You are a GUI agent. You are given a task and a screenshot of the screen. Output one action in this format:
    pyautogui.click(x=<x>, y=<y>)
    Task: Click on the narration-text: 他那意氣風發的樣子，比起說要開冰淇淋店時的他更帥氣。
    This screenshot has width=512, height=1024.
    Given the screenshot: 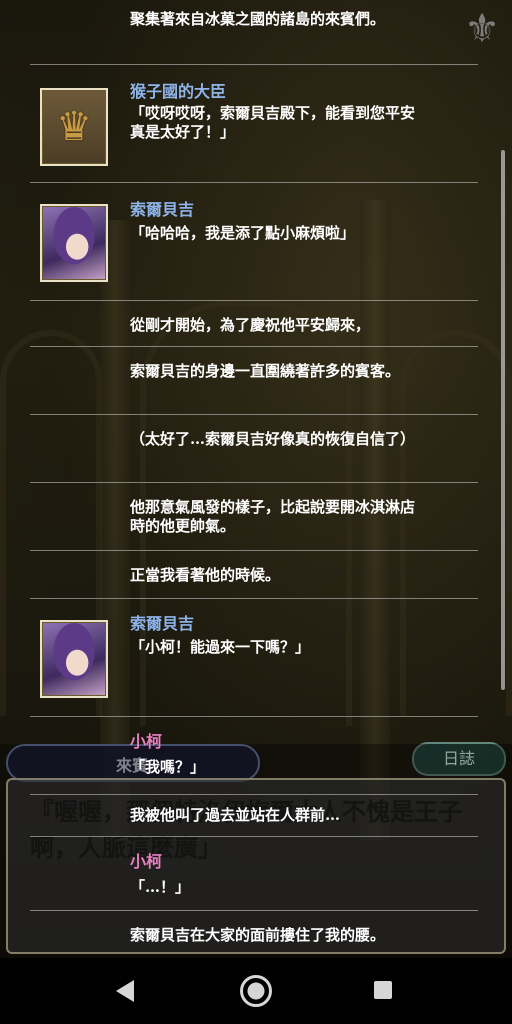 What is the action you would take?
    pyautogui.click(x=273, y=516)
    